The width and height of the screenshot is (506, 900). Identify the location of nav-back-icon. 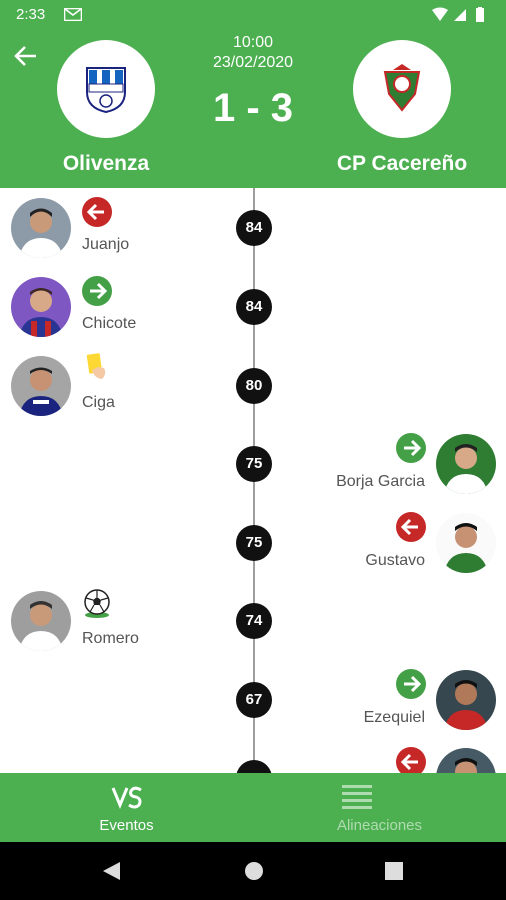
(111, 871).